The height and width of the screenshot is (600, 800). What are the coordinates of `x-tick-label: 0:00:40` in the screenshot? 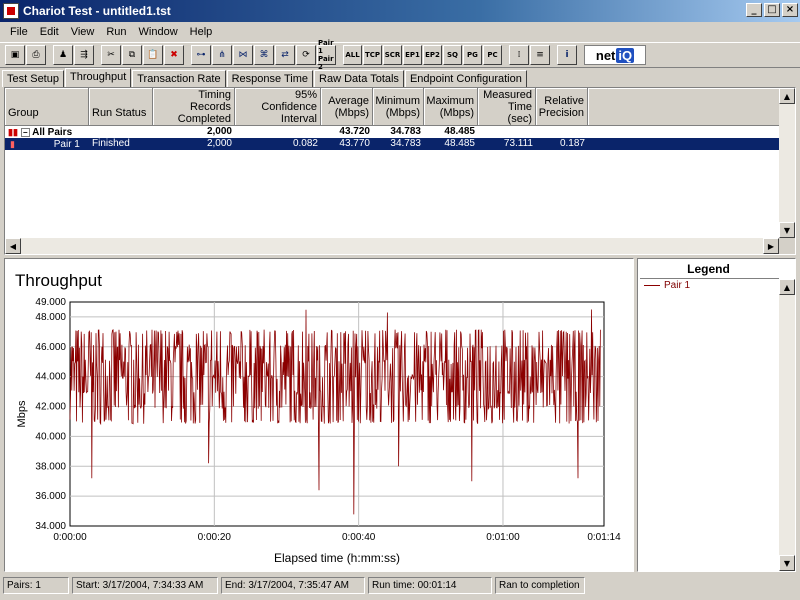 It's located at (359, 537).